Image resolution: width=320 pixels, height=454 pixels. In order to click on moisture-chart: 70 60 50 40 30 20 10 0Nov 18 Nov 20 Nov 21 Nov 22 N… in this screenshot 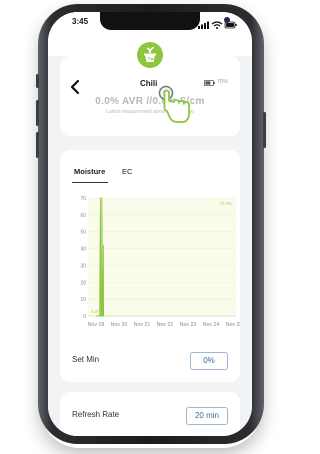, I will do `click(160, 262)`.